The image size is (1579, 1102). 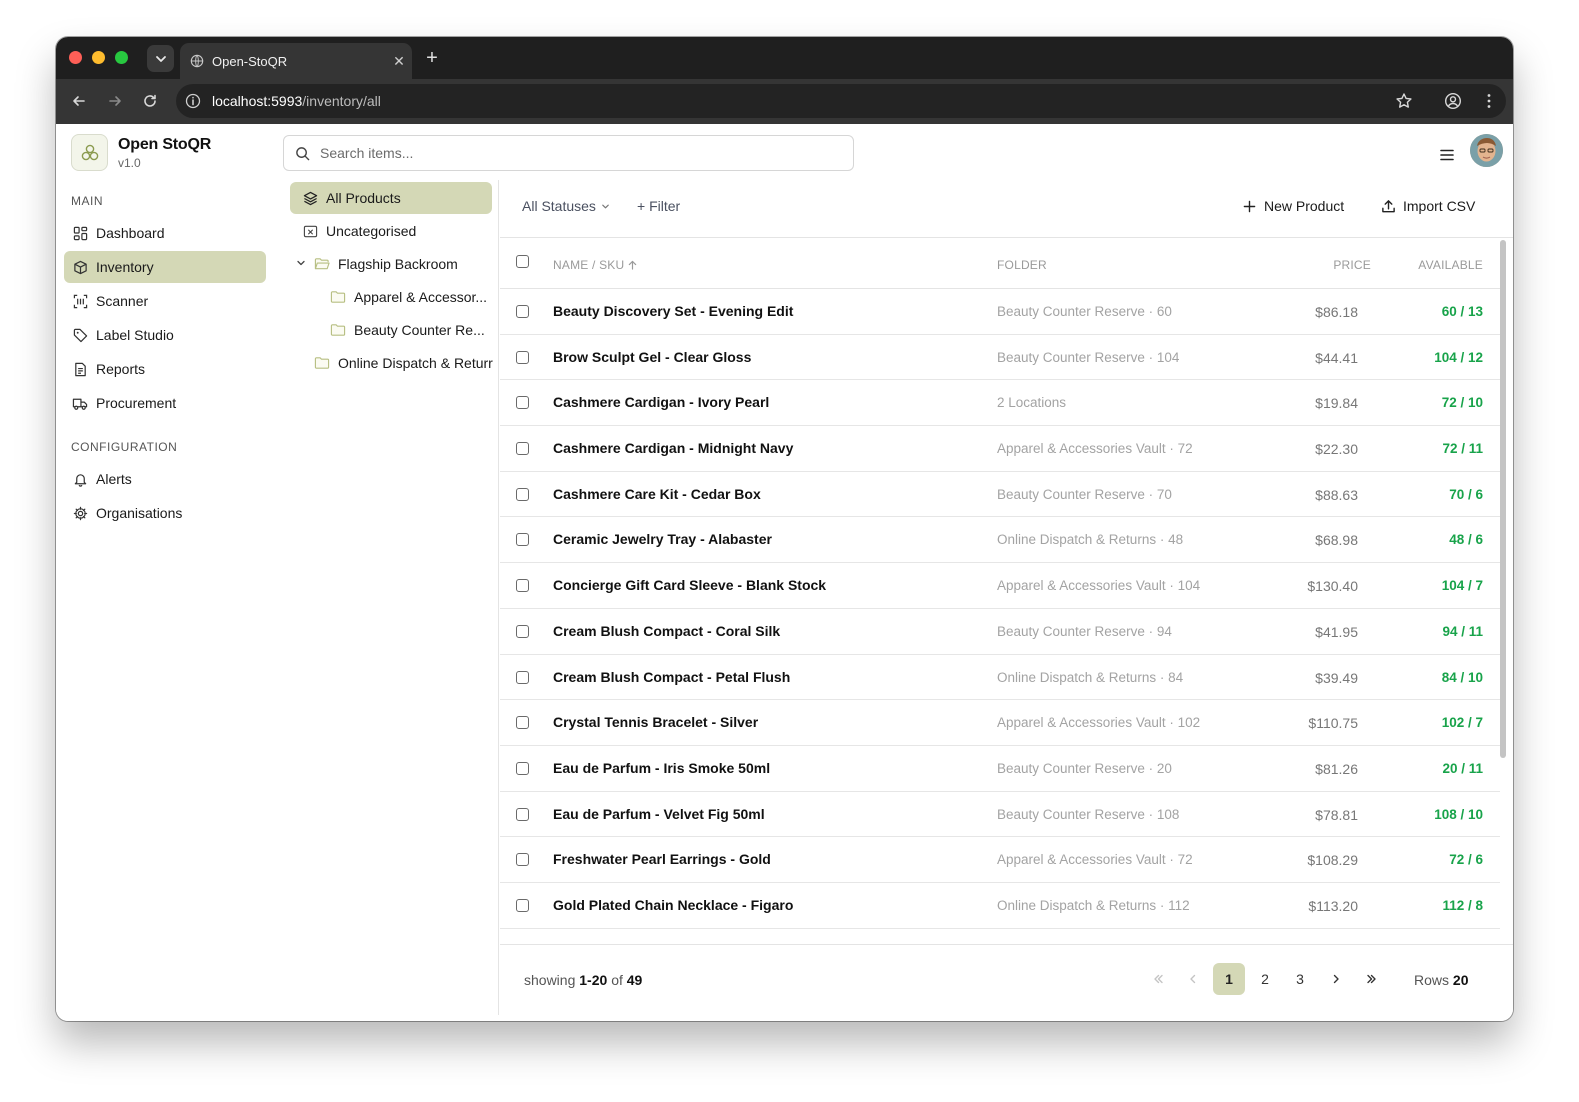 I want to click on browser-tab: Open-StoQR ✕, so click(x=296, y=61).